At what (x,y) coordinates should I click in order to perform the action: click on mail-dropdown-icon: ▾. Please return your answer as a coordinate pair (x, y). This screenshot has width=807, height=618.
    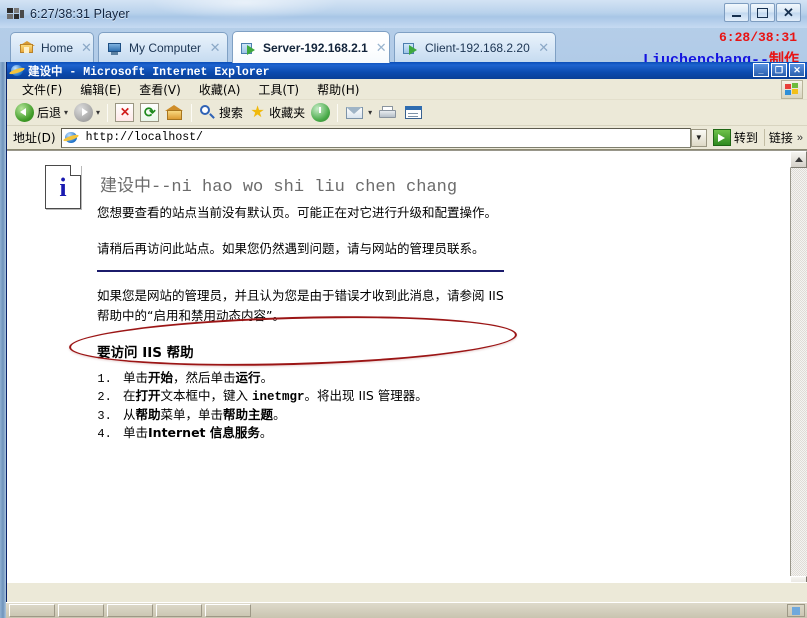
    Looking at the image, I should click on (370, 112).